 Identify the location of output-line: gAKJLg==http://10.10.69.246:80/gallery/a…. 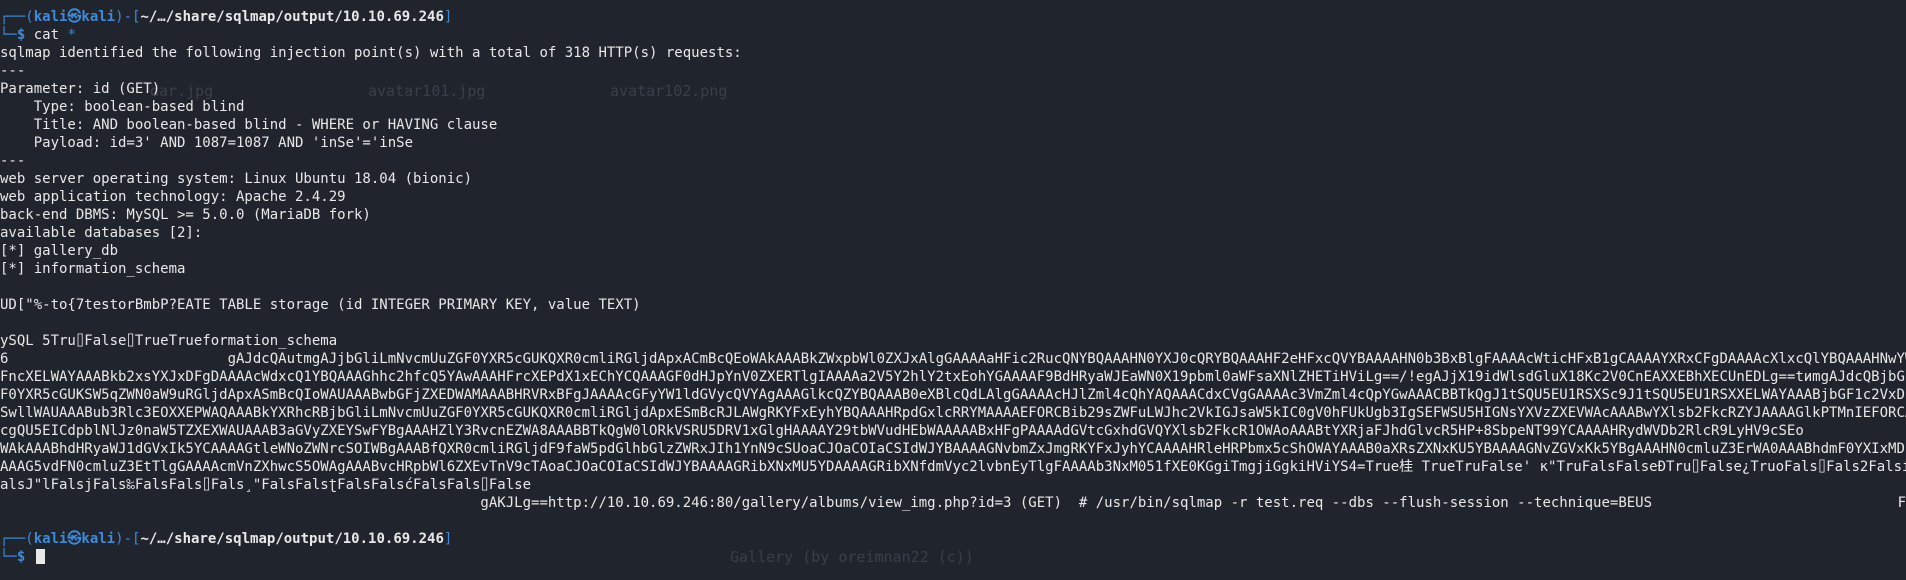
(826, 503).